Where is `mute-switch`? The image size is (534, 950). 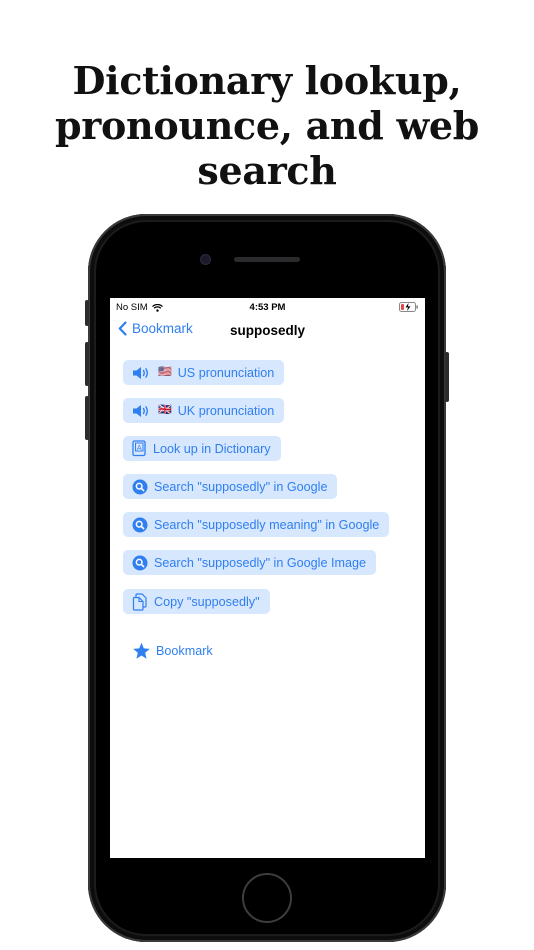
mute-switch is located at coordinates (87, 313).